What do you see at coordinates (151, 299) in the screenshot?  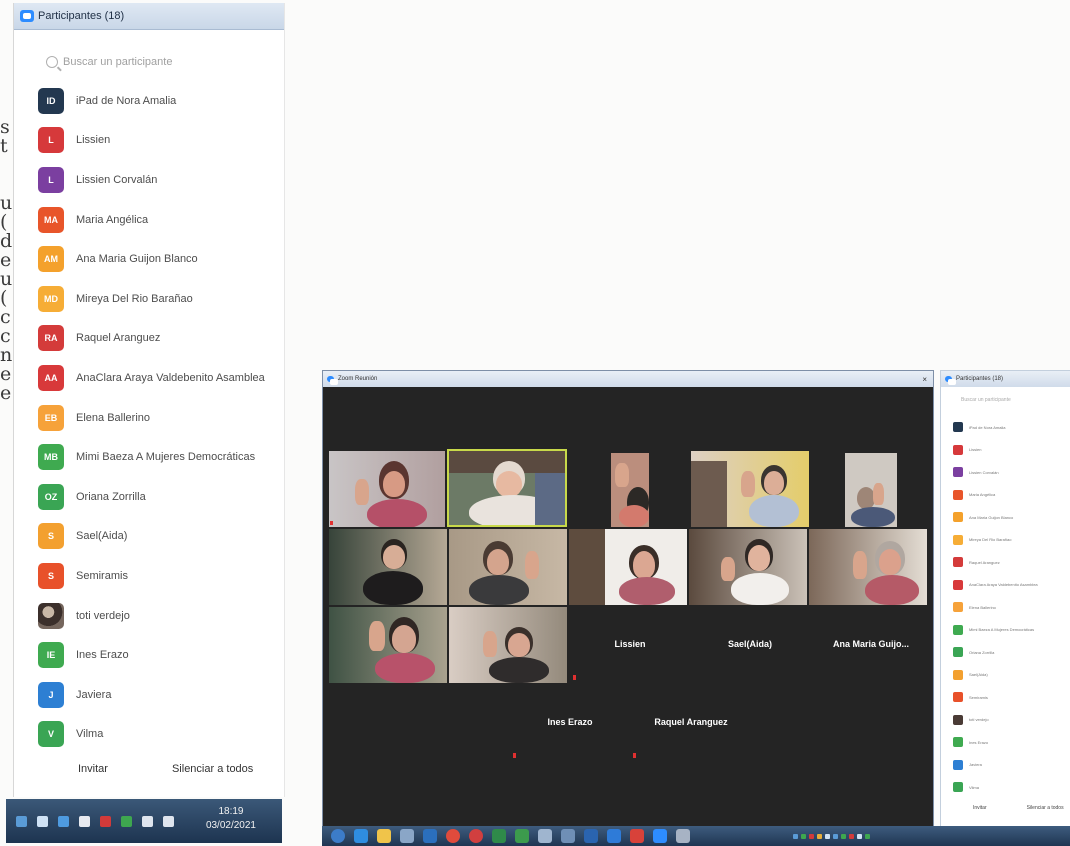 I see `participant-row: MD Mireya Del Rio Barañao` at bounding box center [151, 299].